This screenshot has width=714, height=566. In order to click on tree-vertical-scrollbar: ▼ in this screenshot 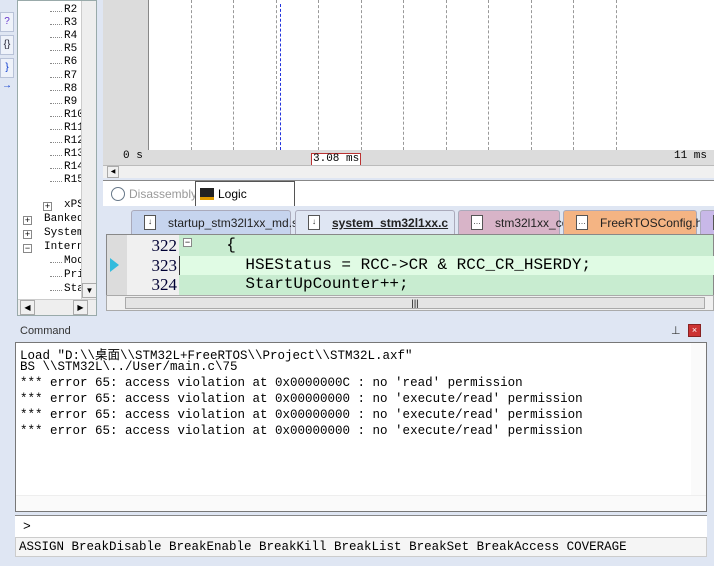, I will do `click(88, 150)`.